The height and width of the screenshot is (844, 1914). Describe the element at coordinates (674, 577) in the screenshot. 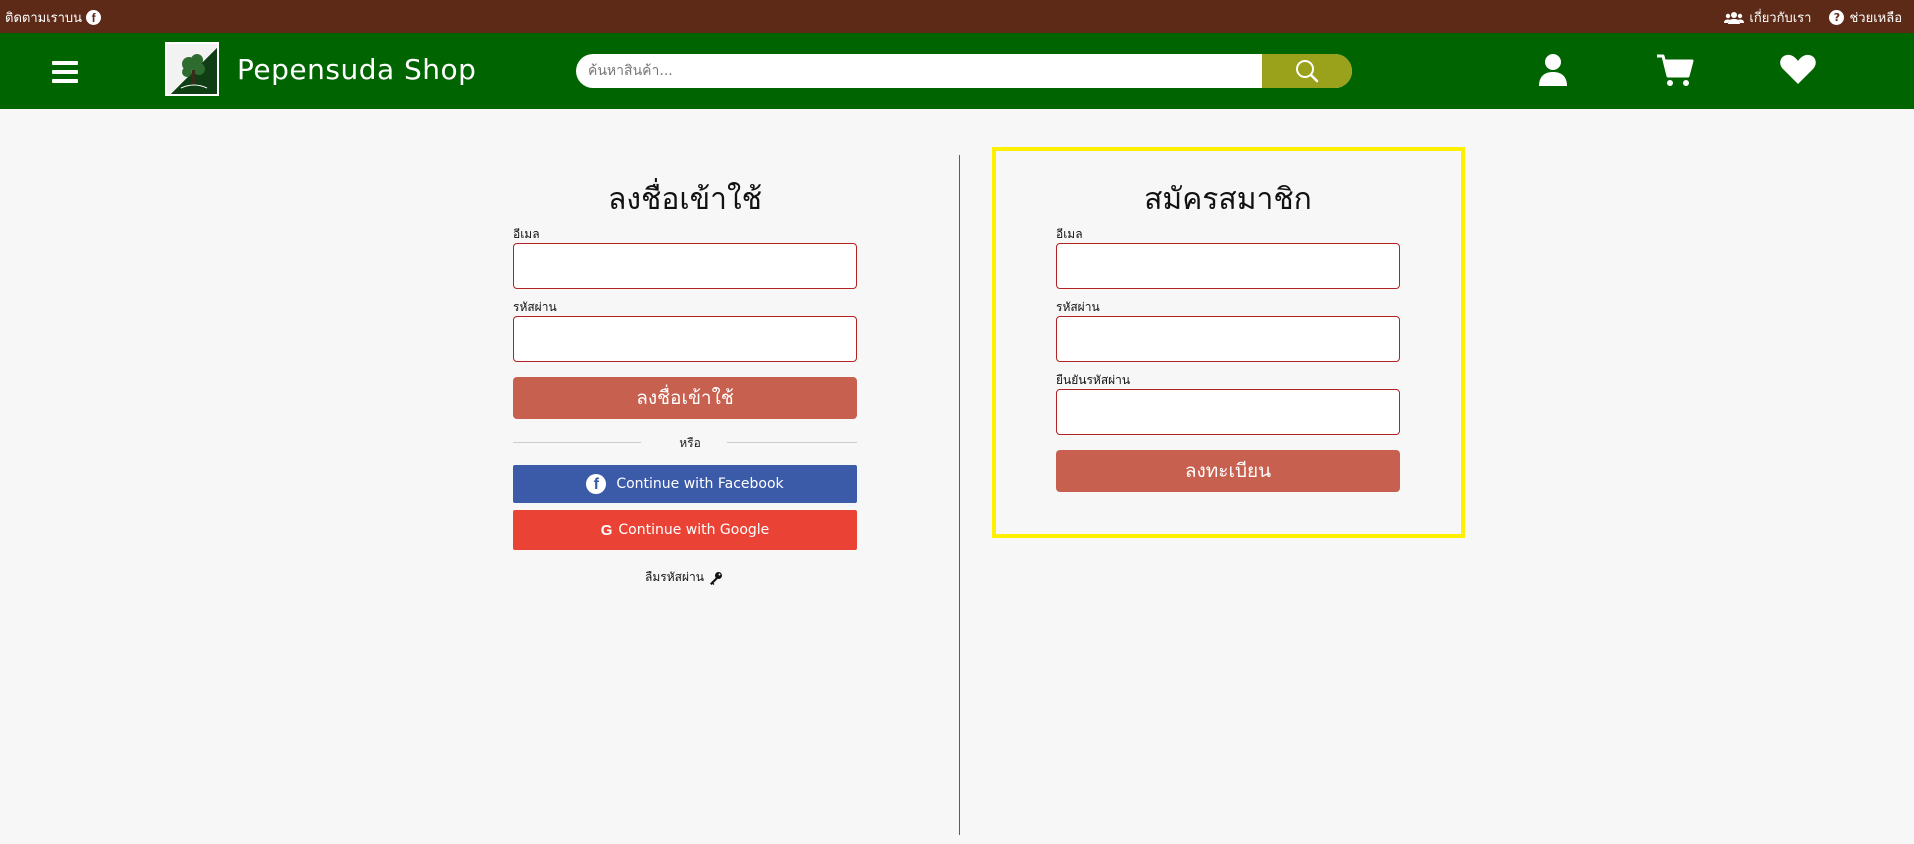

I see `forgot-password-label: ลืมรหัสผ่าน` at that location.